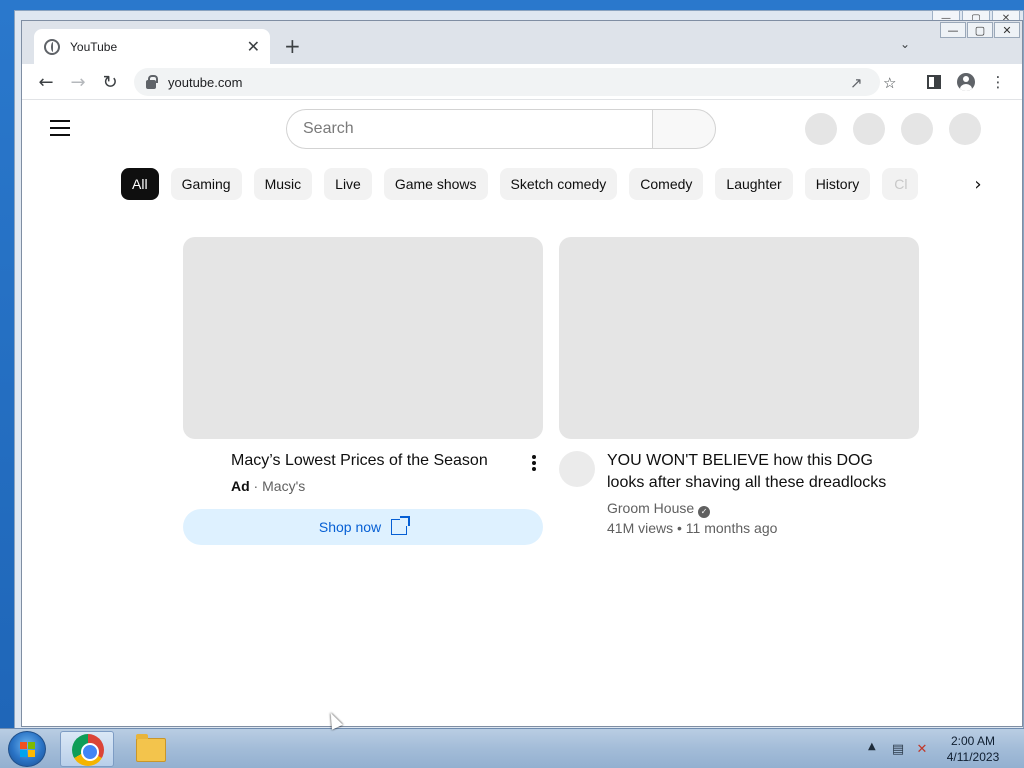 The image size is (1024, 768). I want to click on profile-button, so click(966, 82).